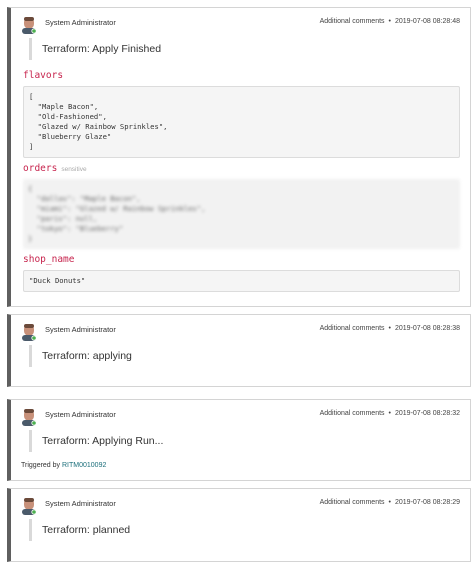 The image size is (474, 565). I want to click on timestamp: 2019-07-08 08:28:29, so click(427, 502).